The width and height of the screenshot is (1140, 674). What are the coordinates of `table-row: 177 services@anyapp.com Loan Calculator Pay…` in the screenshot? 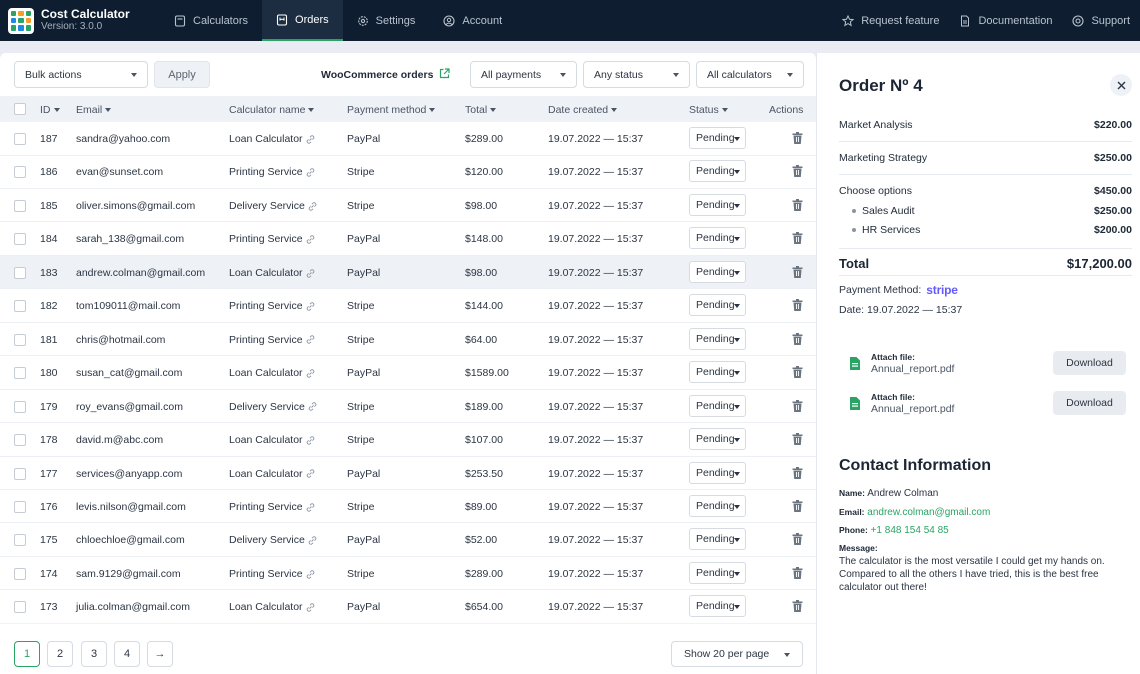 It's located at (408, 473).